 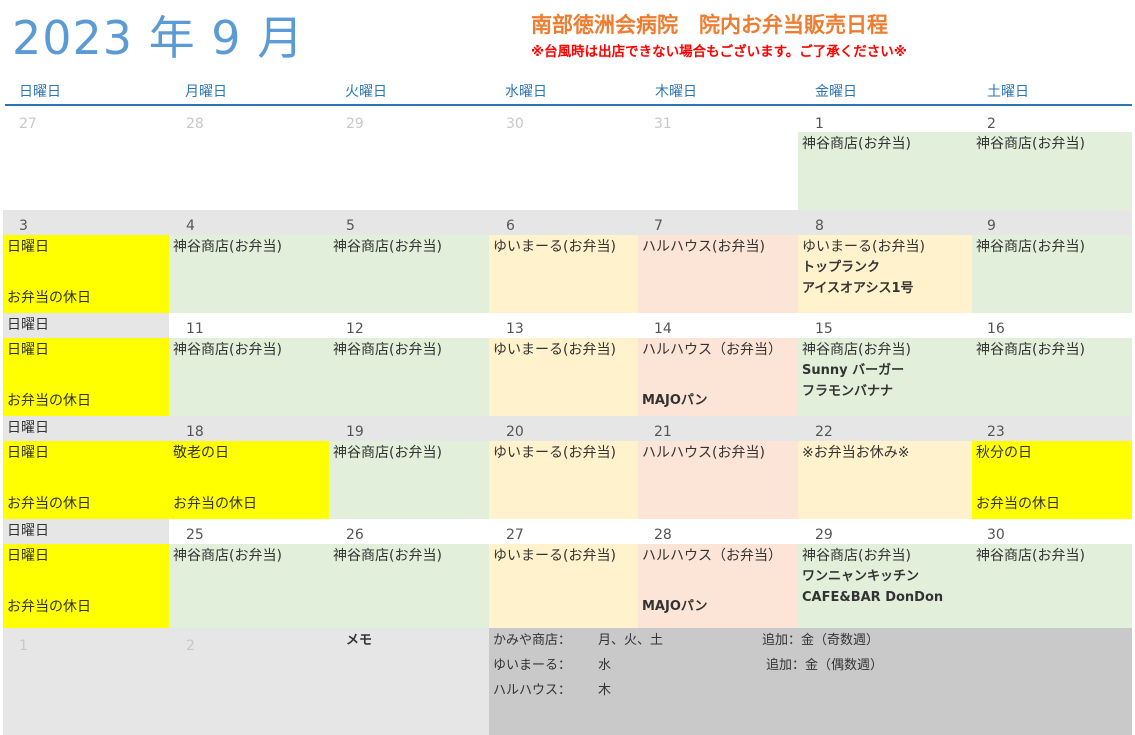 I want to click on memo-vendor: かみや商店：, so click(x=532, y=640).